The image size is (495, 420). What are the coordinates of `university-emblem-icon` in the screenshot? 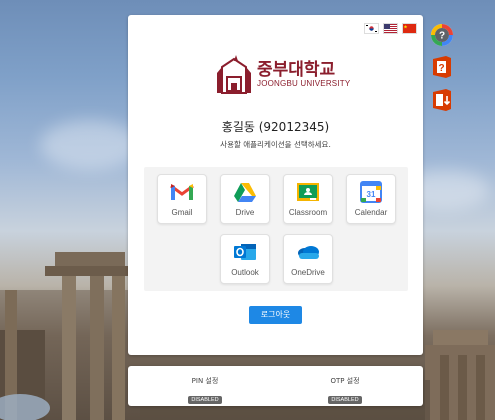 It's located at (234, 74).